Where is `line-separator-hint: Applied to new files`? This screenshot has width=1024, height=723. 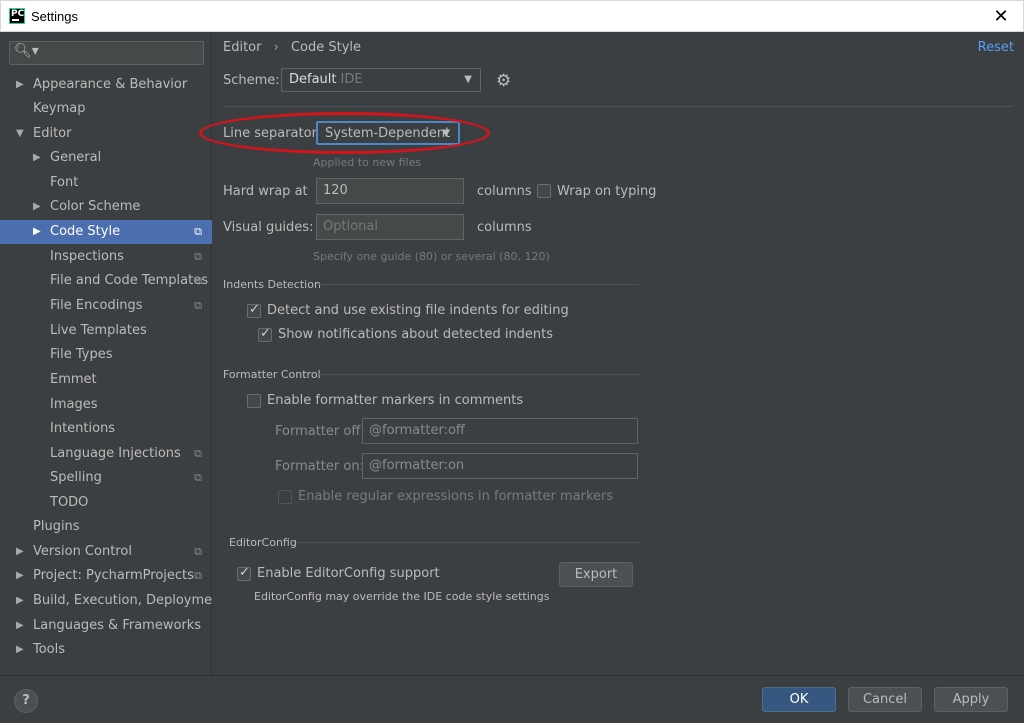
line-separator-hint: Applied to new files is located at coordinates (367, 162).